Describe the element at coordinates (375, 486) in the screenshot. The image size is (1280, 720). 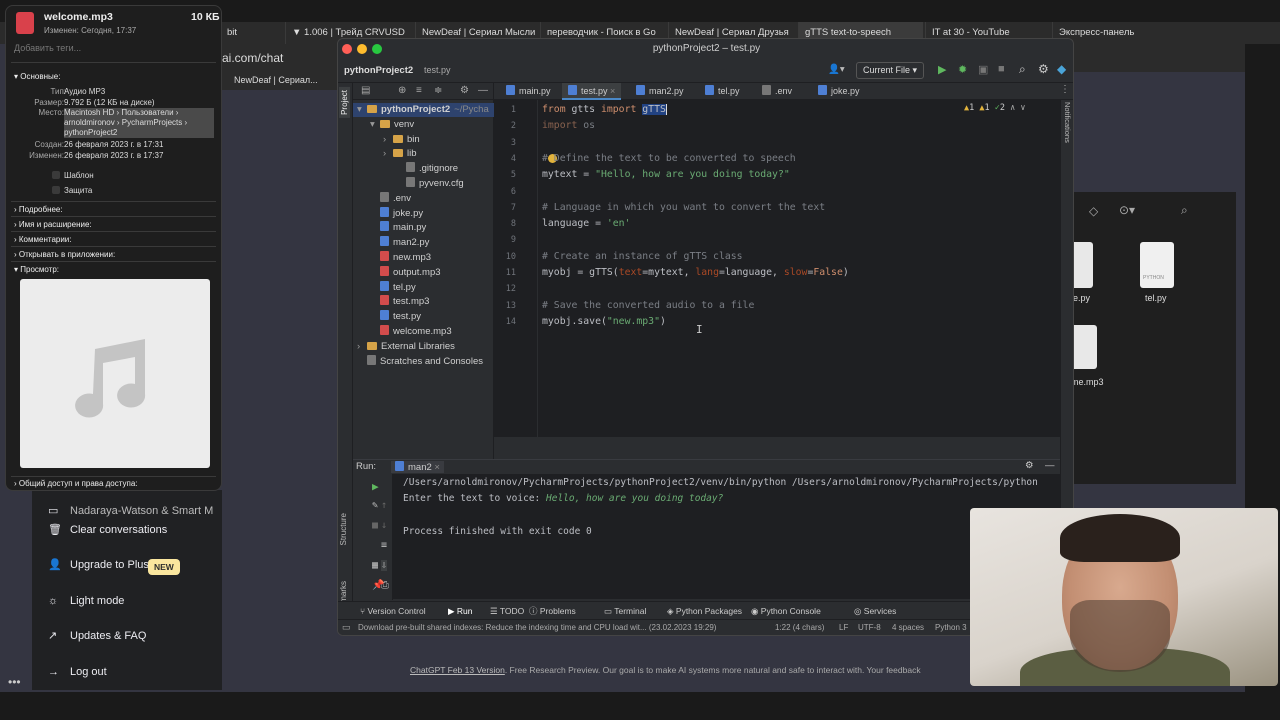
I see `rerun-icon: ▶` at that location.